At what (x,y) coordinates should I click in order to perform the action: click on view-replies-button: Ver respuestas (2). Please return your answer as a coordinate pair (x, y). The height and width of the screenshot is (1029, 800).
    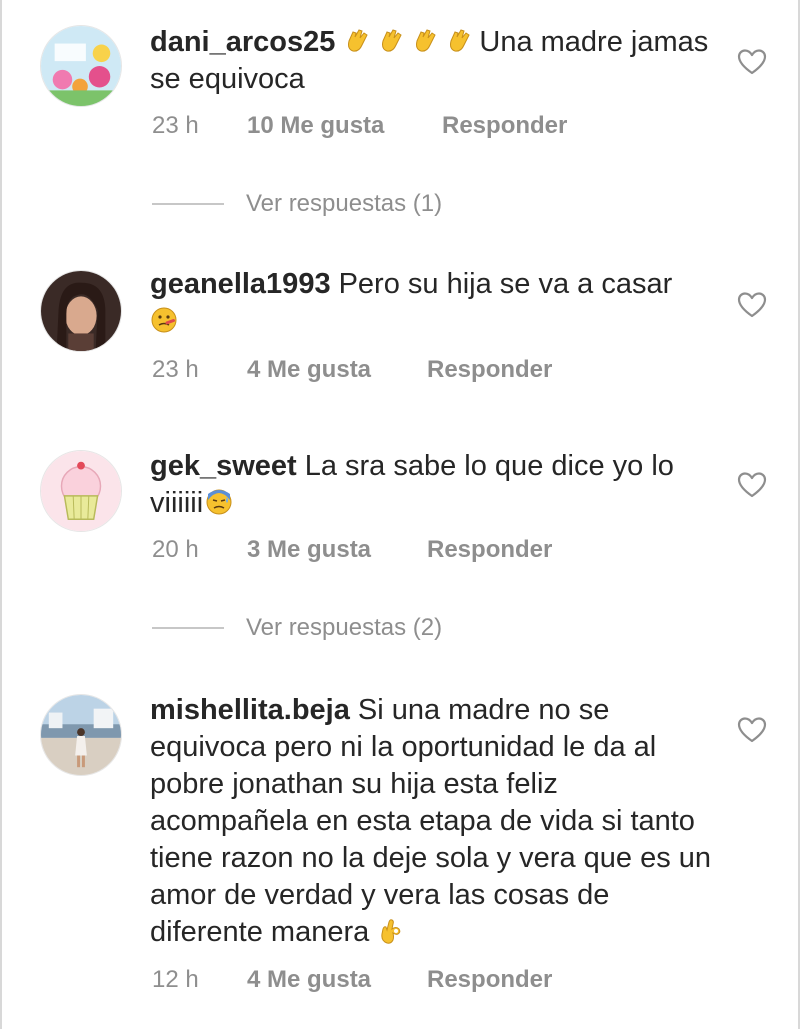
    Looking at the image, I should click on (297, 628).